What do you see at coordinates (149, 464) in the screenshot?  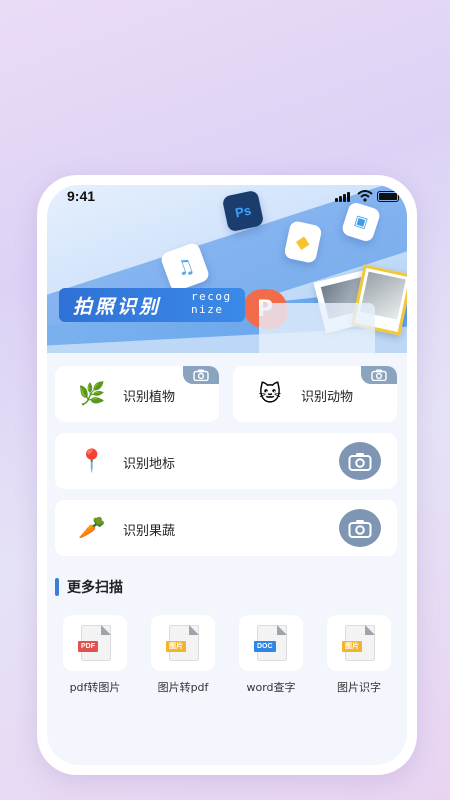 I see `recognize-landmark-label: 识别地标` at bounding box center [149, 464].